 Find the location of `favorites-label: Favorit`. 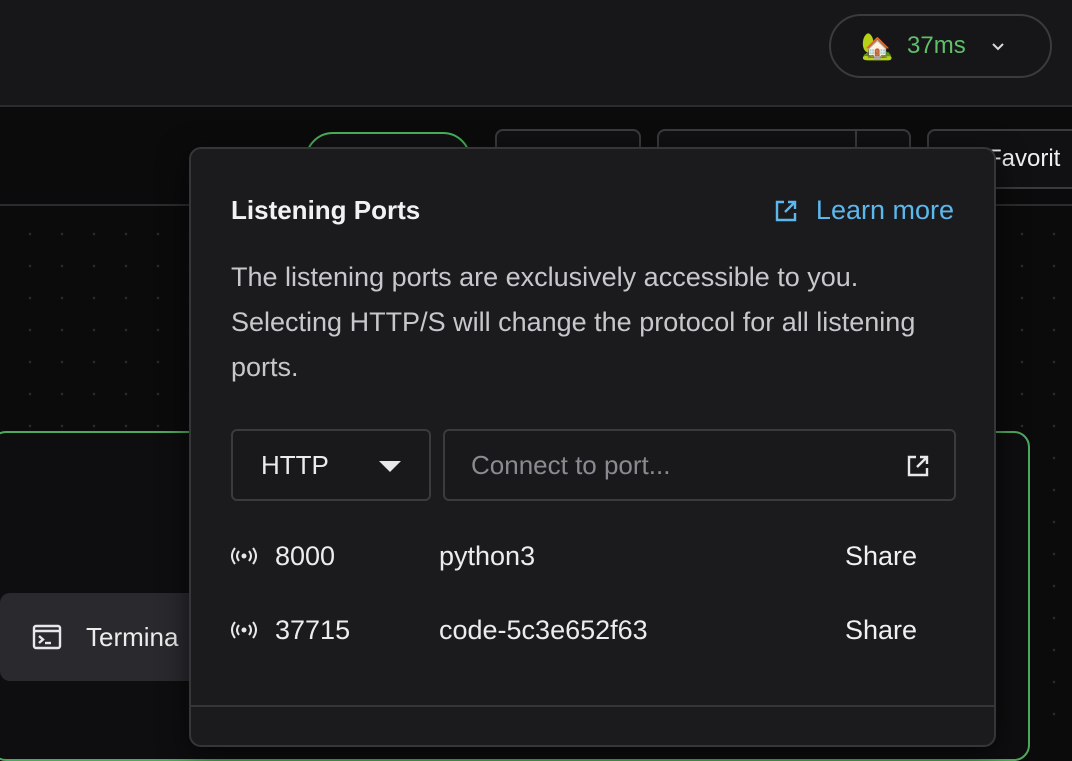

favorites-label: Favorit is located at coordinates (1023, 159).